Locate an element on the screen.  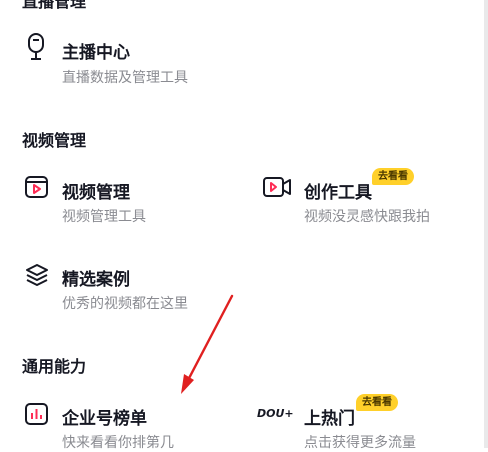
bar-chart-icon is located at coordinates (37, 414).